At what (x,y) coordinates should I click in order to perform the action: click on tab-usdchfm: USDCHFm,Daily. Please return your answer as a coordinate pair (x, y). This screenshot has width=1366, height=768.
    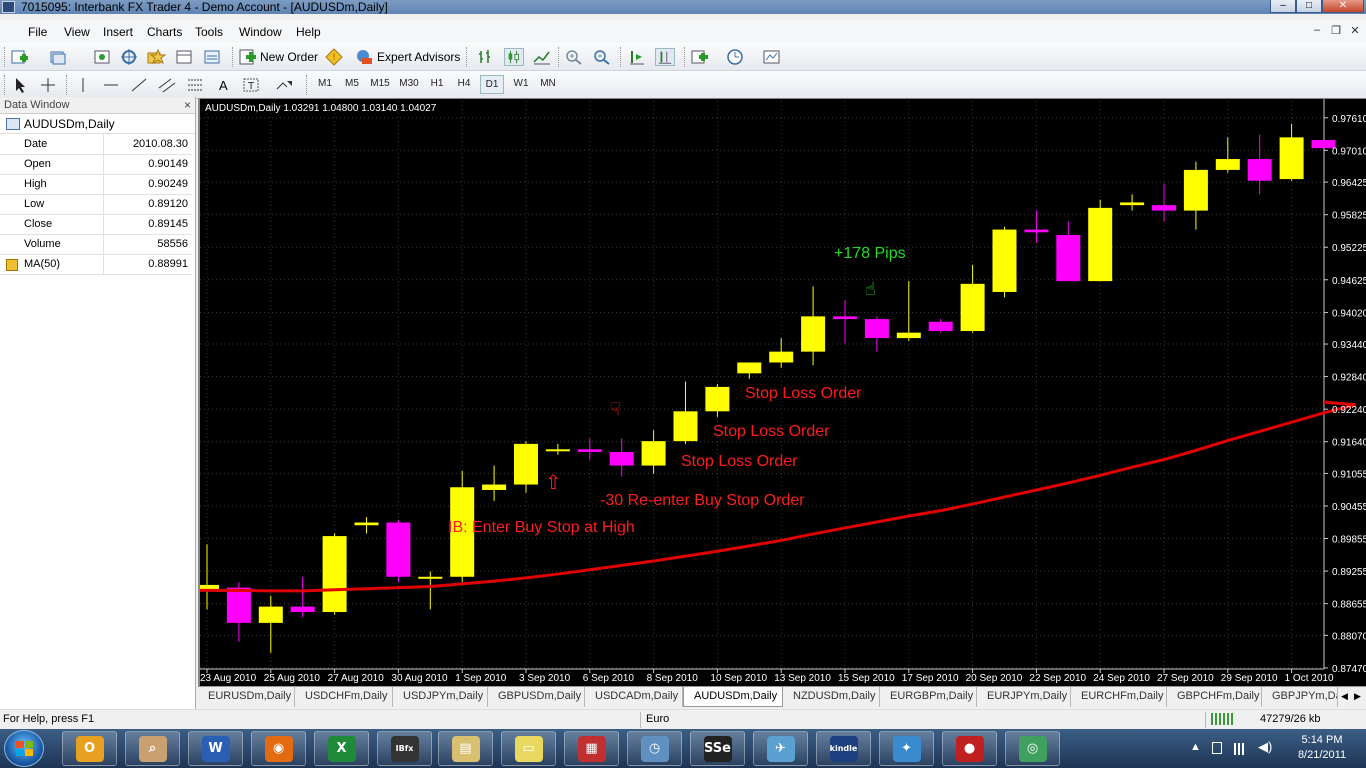
    Looking at the image, I should click on (344, 697).